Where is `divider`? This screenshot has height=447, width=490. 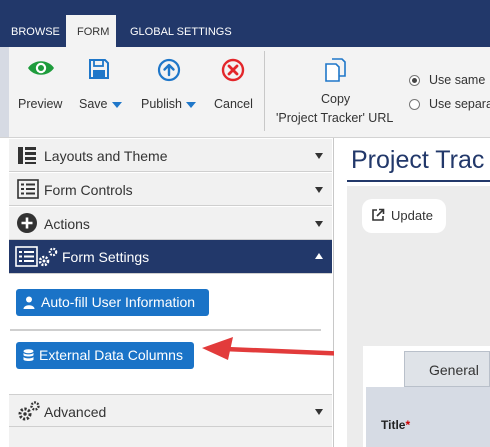
divider is located at coordinates (165, 330).